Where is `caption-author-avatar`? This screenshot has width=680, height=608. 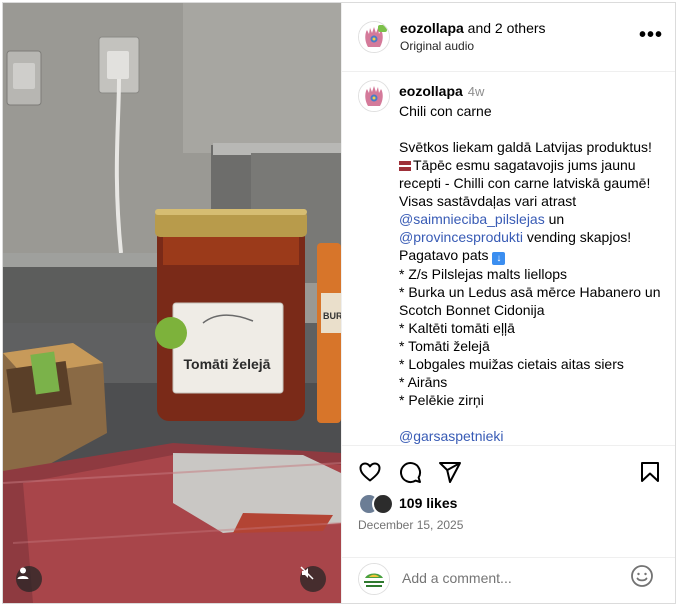
caption-author-avatar is located at coordinates (374, 96).